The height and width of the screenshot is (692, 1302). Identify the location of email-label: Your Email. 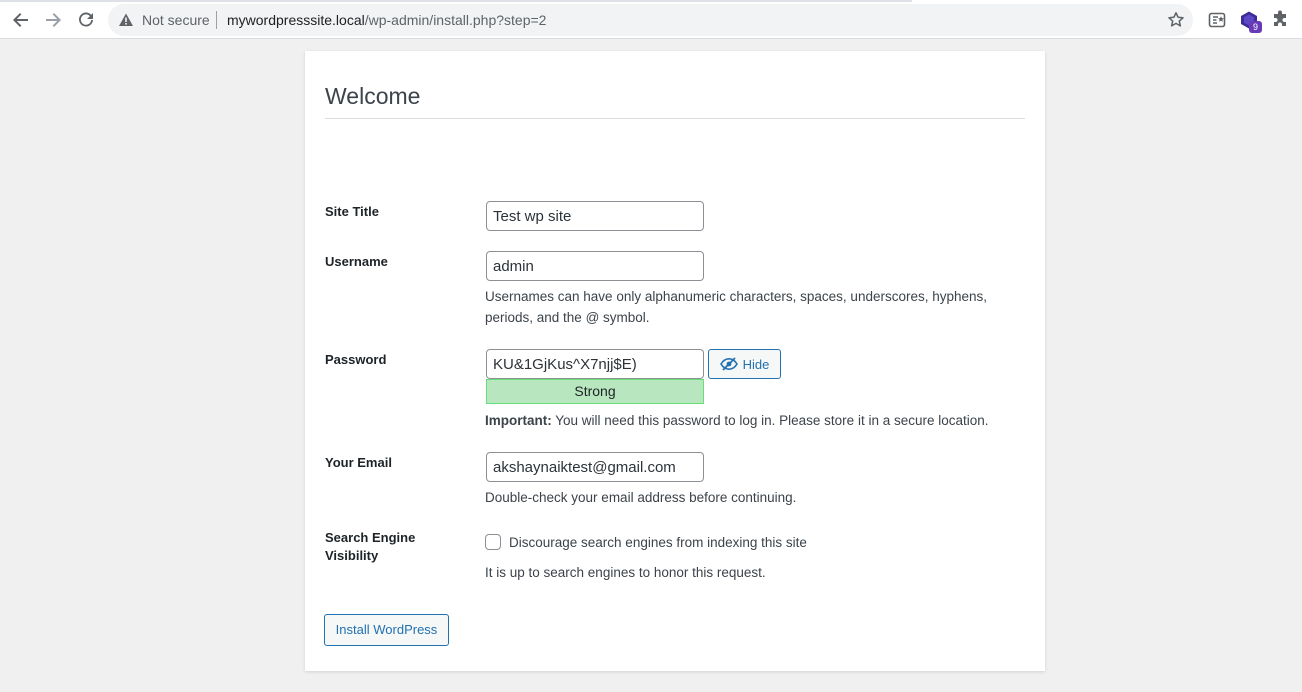
(358, 462).